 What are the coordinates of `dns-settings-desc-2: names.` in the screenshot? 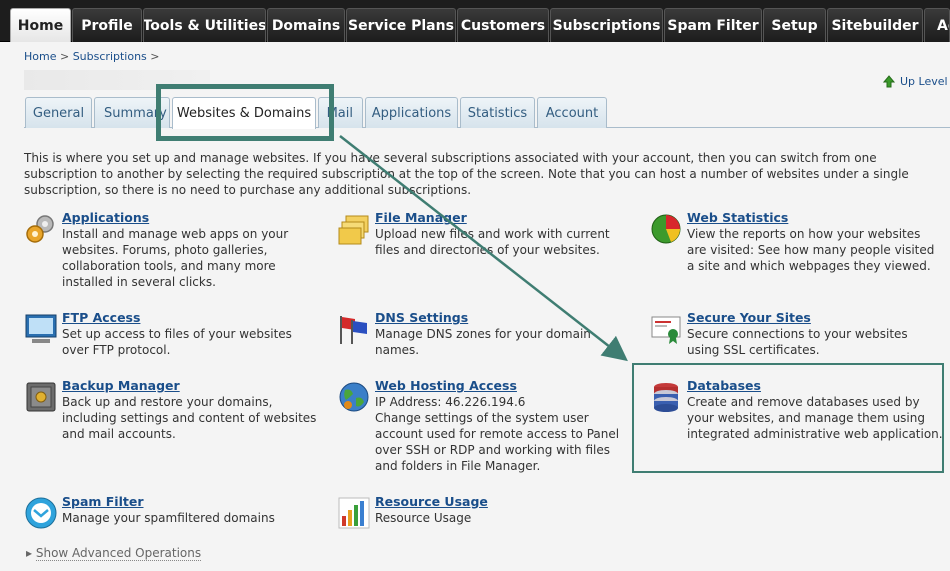 It's located at (397, 350).